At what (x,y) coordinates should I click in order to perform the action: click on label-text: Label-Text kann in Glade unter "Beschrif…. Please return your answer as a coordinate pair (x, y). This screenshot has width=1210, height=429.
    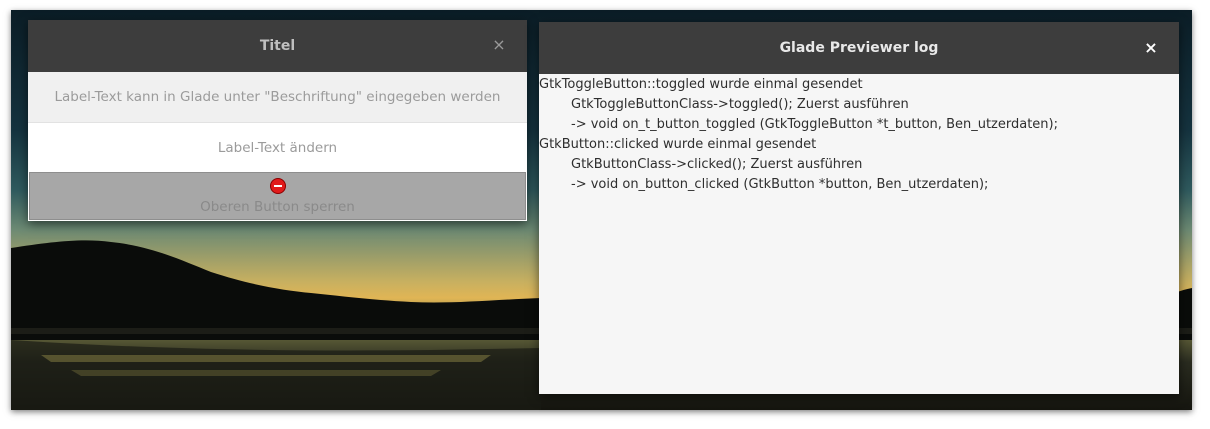
    Looking at the image, I should click on (277, 97).